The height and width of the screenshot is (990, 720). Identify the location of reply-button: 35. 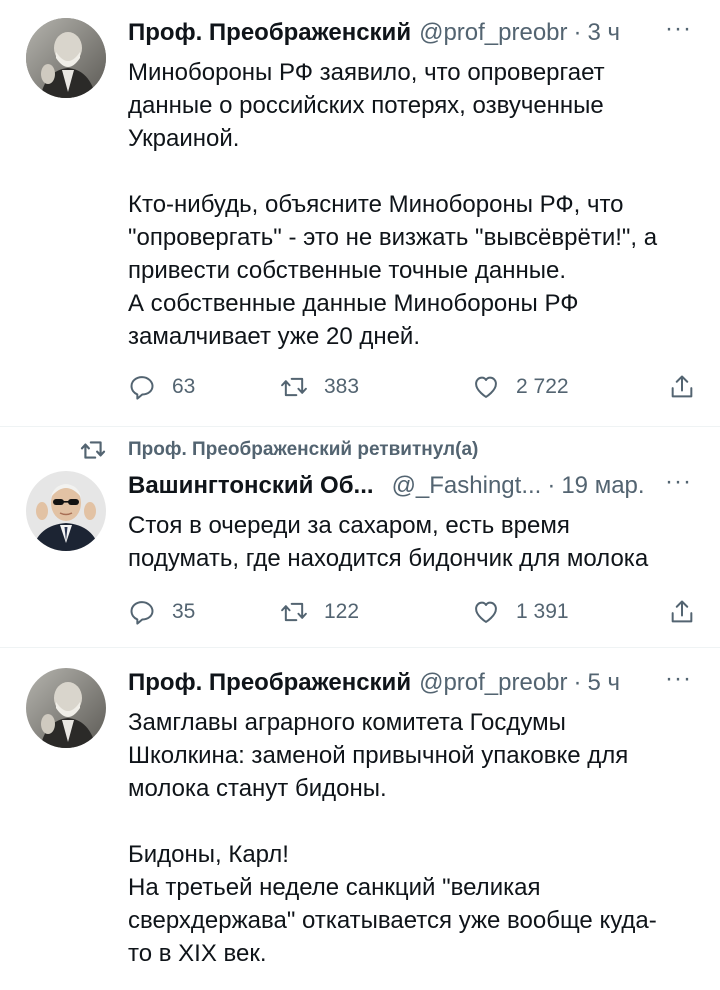
(161, 612).